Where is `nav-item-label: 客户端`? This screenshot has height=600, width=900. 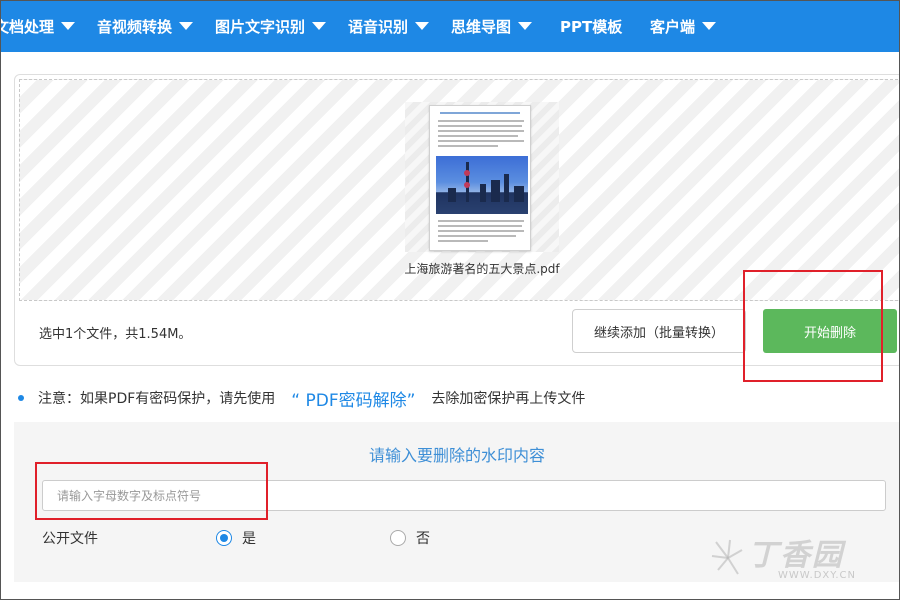
nav-item-label: 客户端 is located at coordinates (673, 26).